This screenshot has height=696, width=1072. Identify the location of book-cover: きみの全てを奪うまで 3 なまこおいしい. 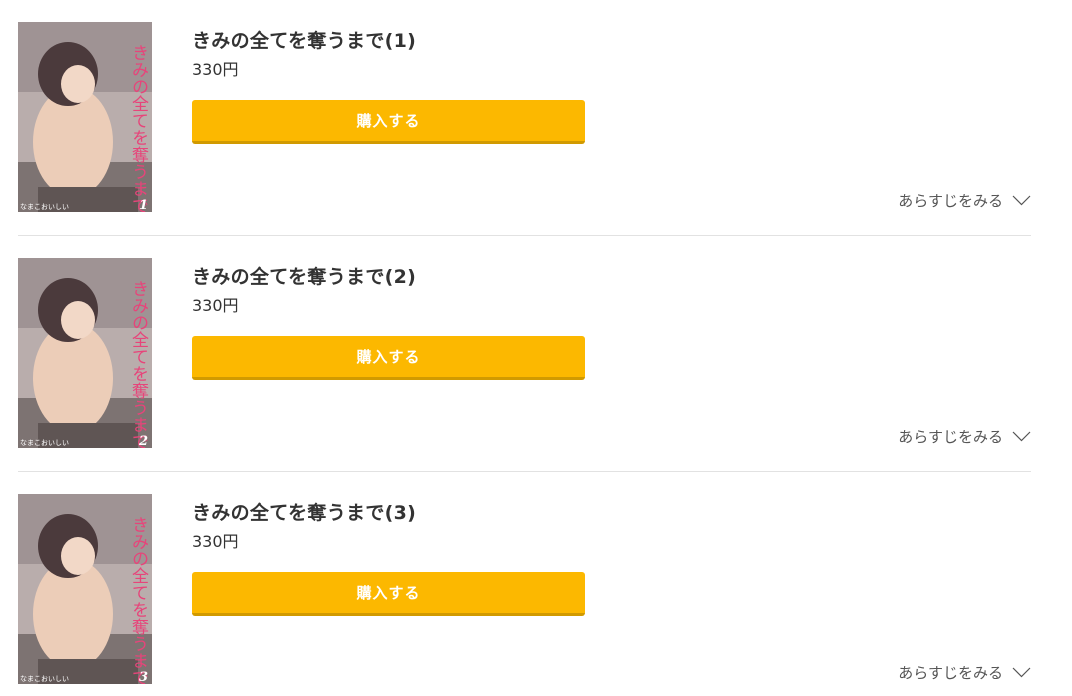
(85, 589).